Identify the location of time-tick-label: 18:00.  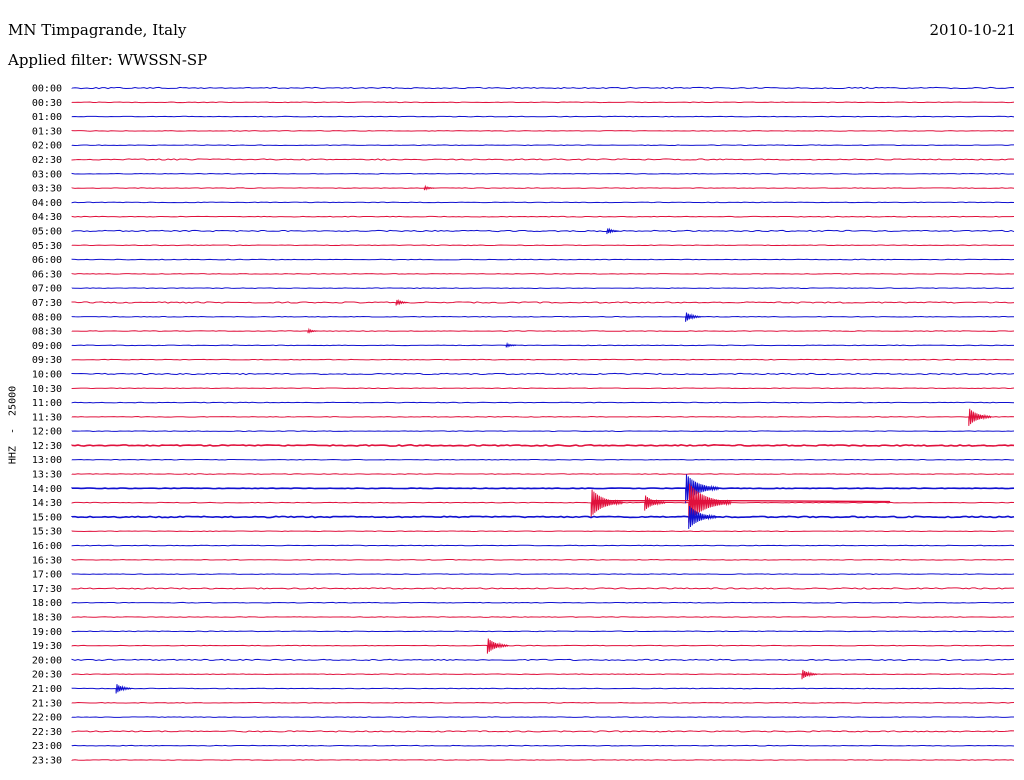
(47, 603).